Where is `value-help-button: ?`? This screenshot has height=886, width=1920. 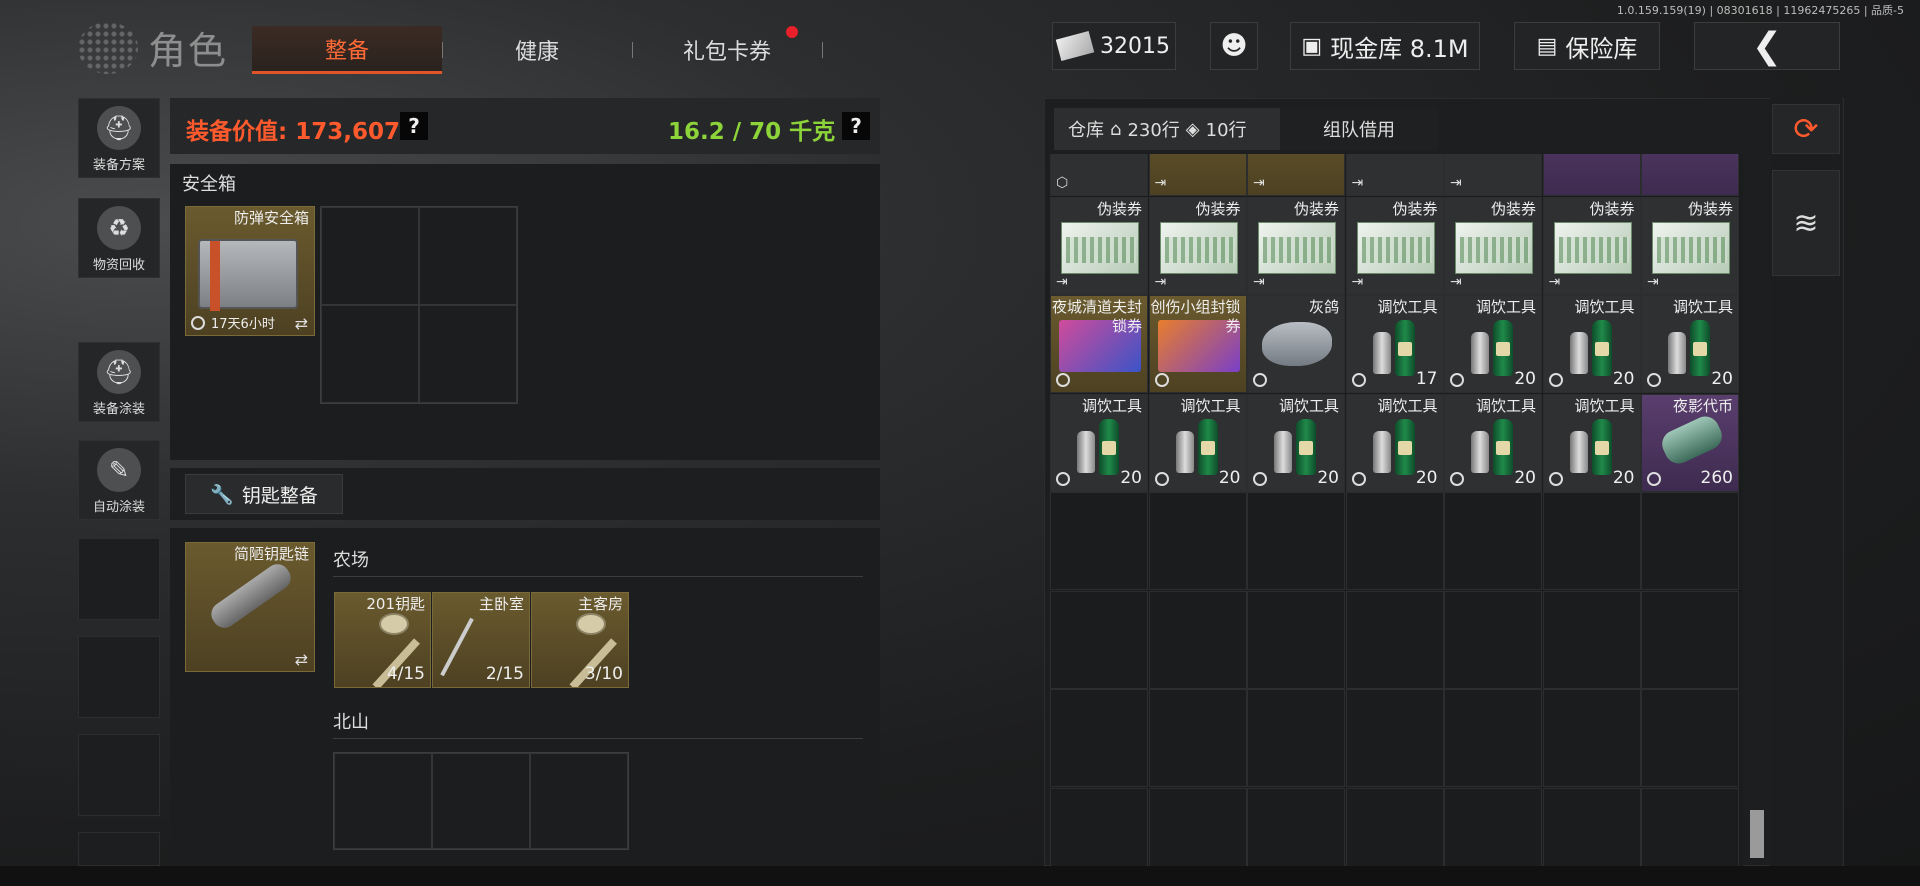
value-help-button: ? is located at coordinates (414, 126).